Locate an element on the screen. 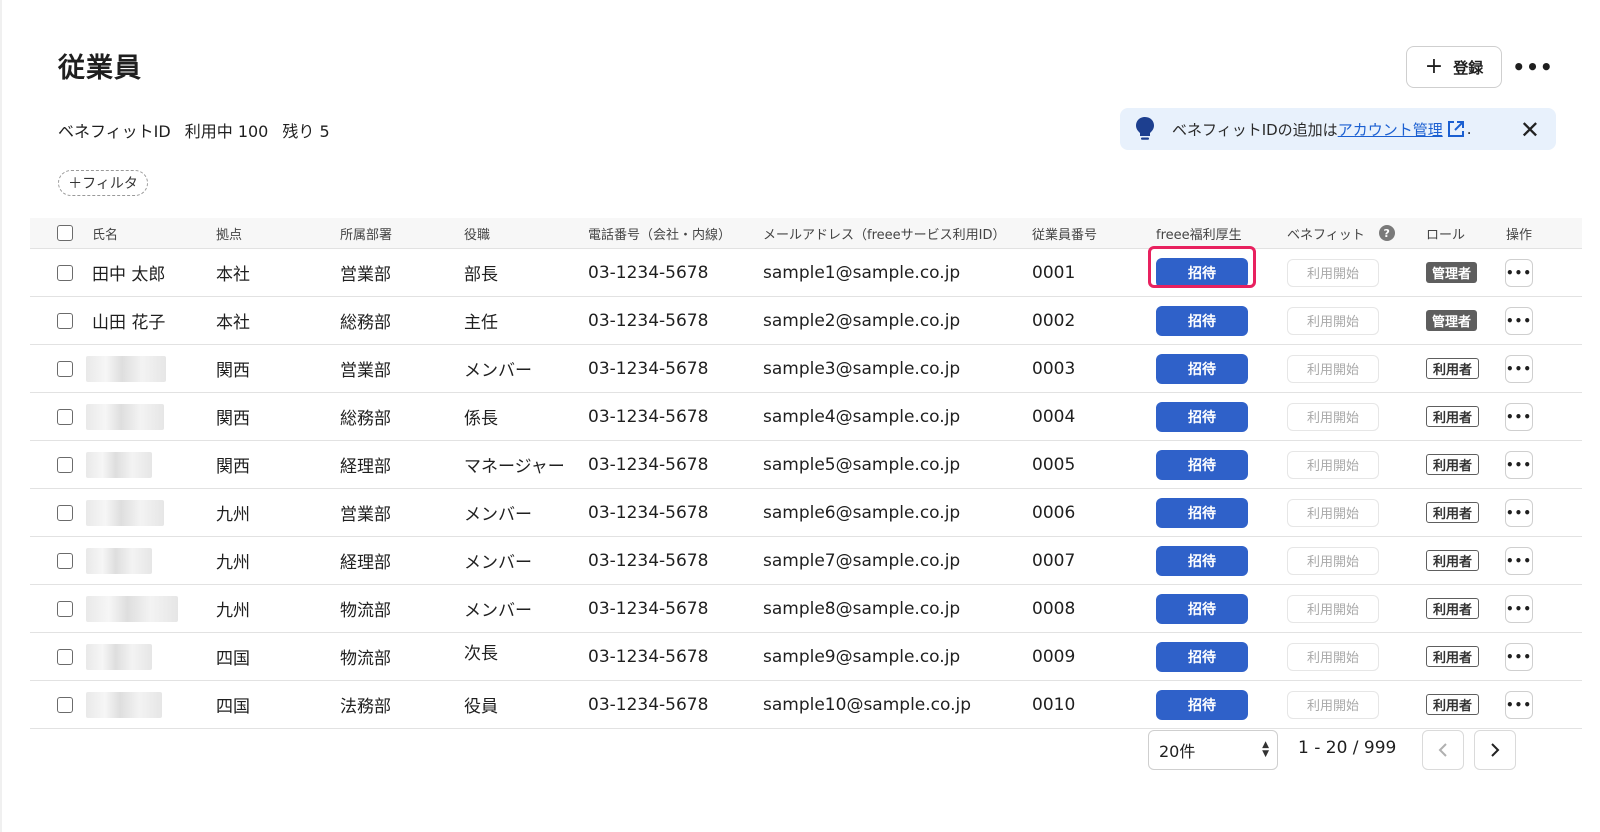  prev-page-button is located at coordinates (1443, 750).